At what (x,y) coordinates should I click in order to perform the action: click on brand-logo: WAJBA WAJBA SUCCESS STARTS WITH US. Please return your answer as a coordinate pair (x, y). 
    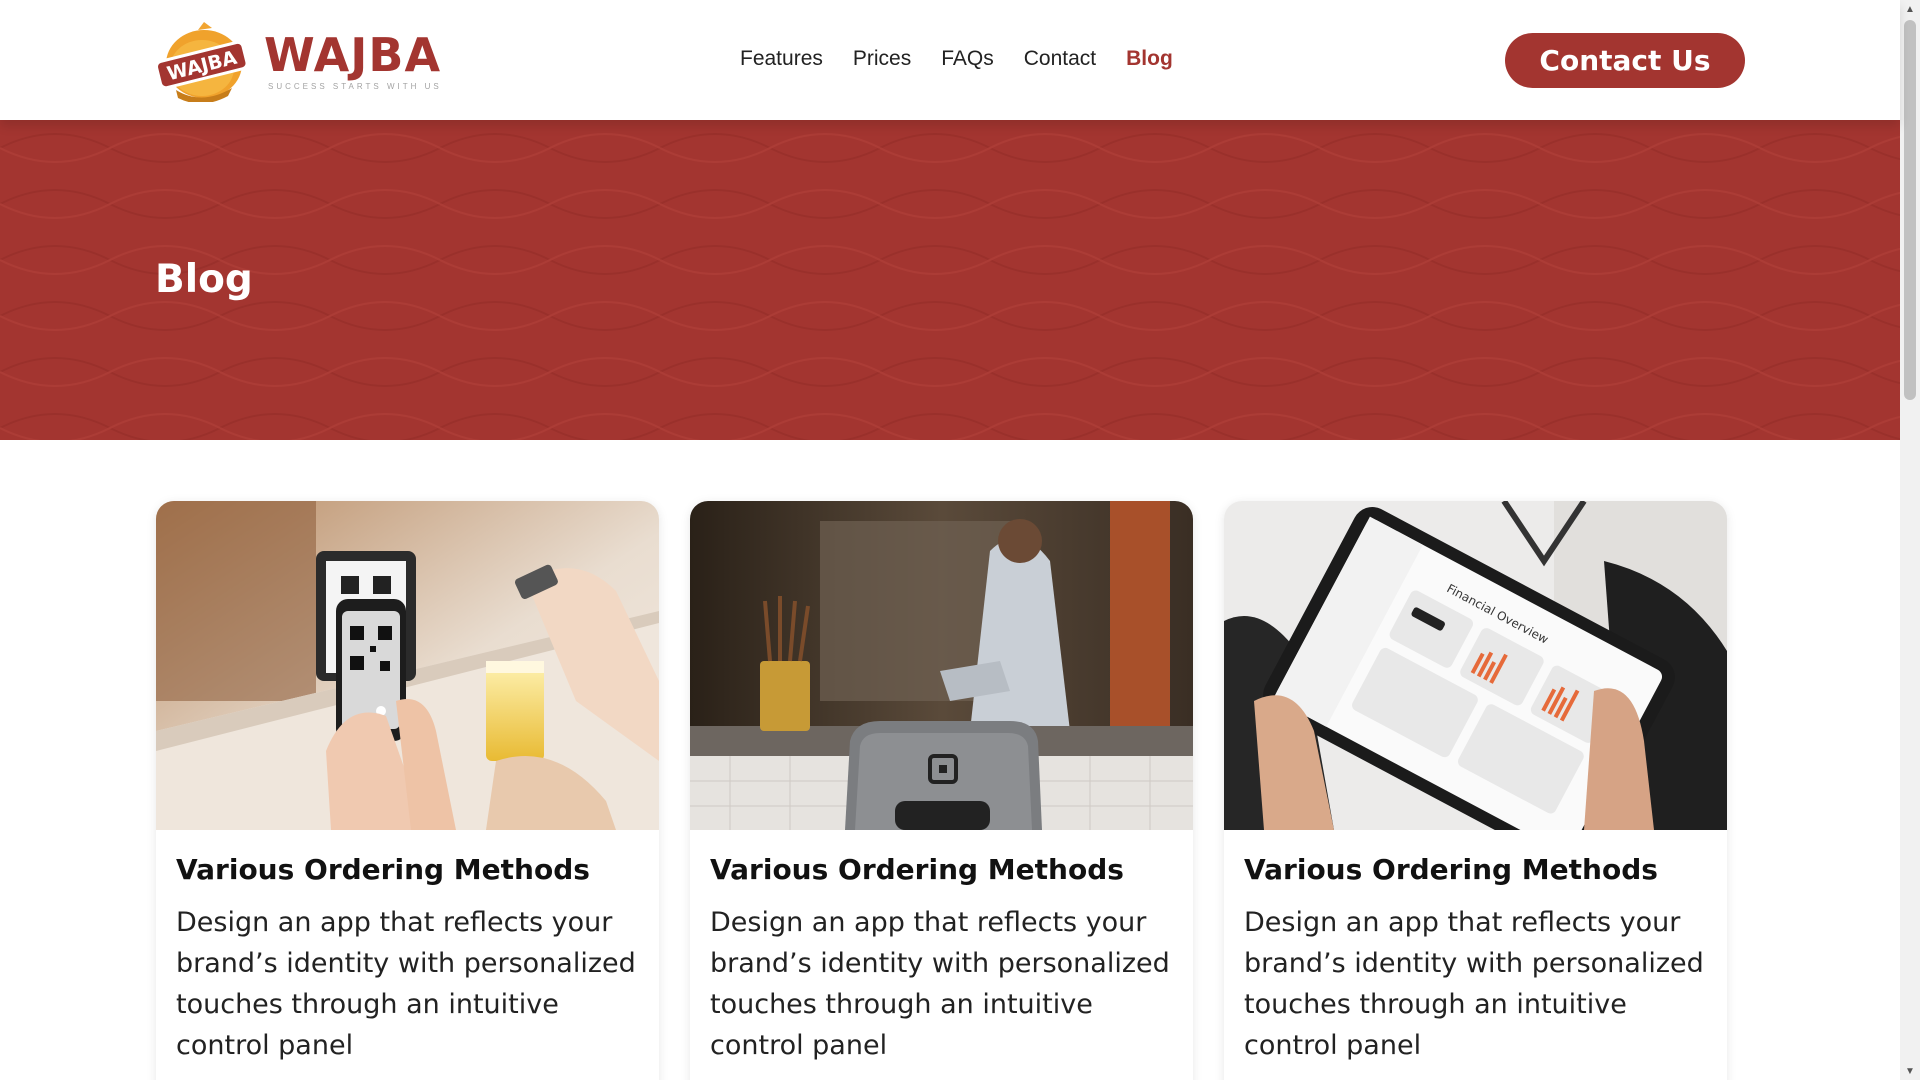
    Looking at the image, I should click on (298, 60).